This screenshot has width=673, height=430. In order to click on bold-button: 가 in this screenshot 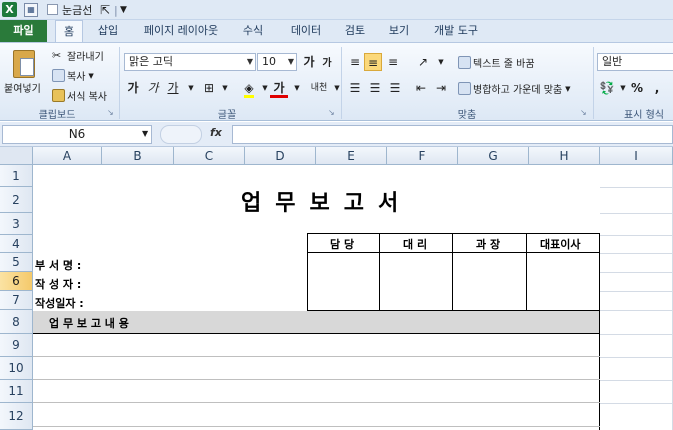, I will do `click(133, 88)`.